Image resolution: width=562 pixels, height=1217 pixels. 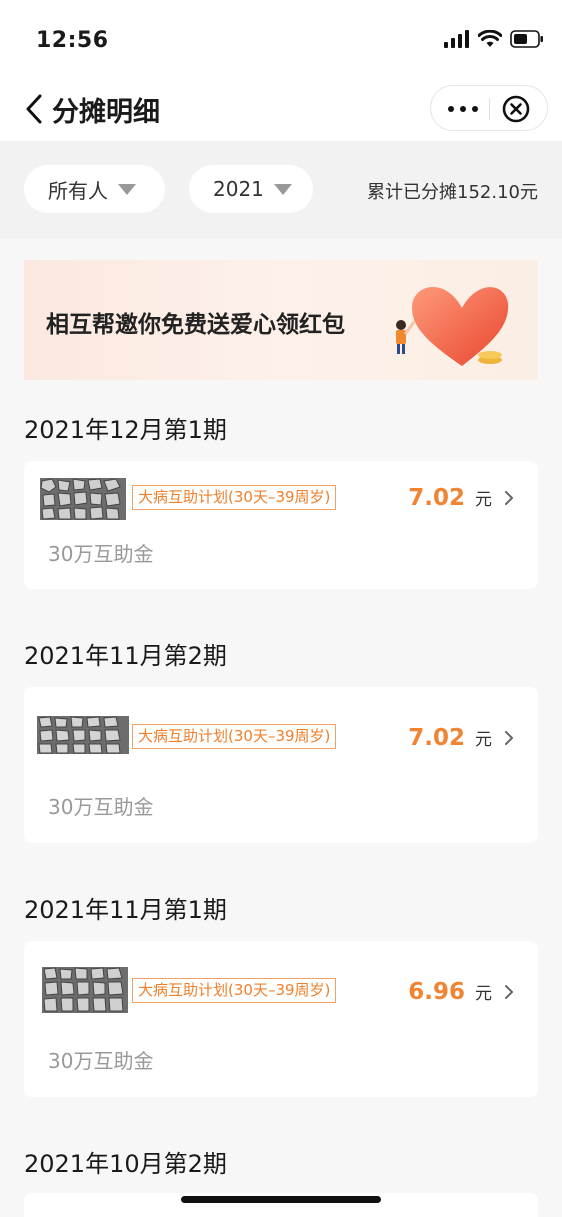 I want to click on wifi-icon, so click(x=490, y=38).